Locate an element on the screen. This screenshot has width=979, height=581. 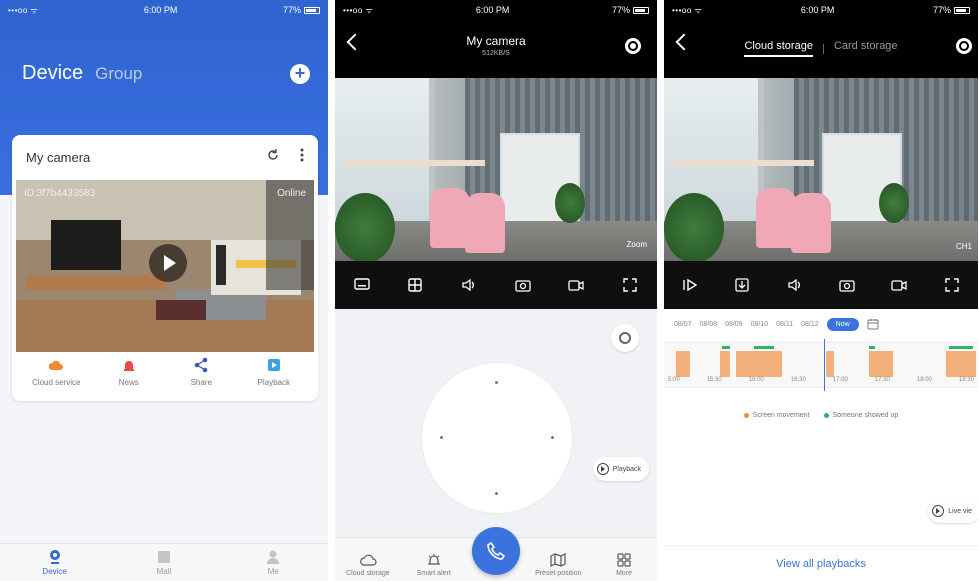
share-icon is located at coordinates (201, 365).